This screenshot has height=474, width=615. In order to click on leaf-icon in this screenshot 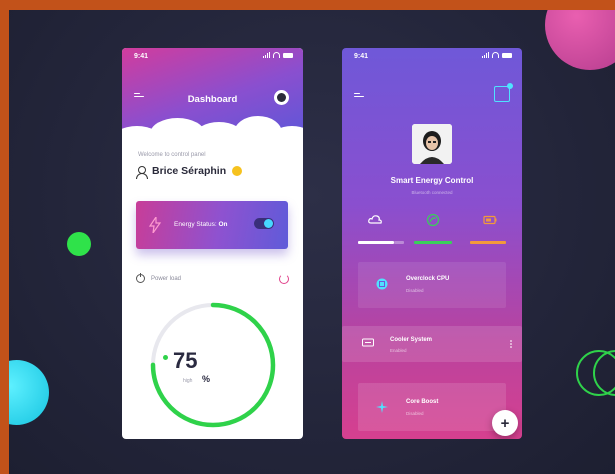, I will do `click(433, 220)`.